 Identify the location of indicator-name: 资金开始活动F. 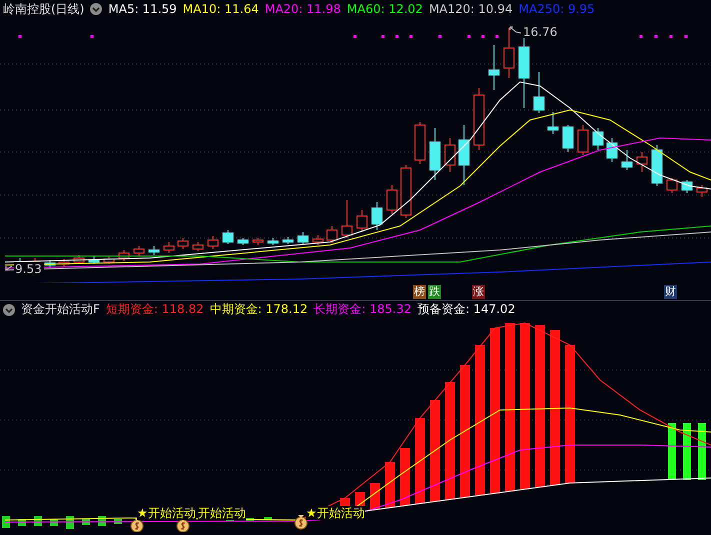
(60, 309).